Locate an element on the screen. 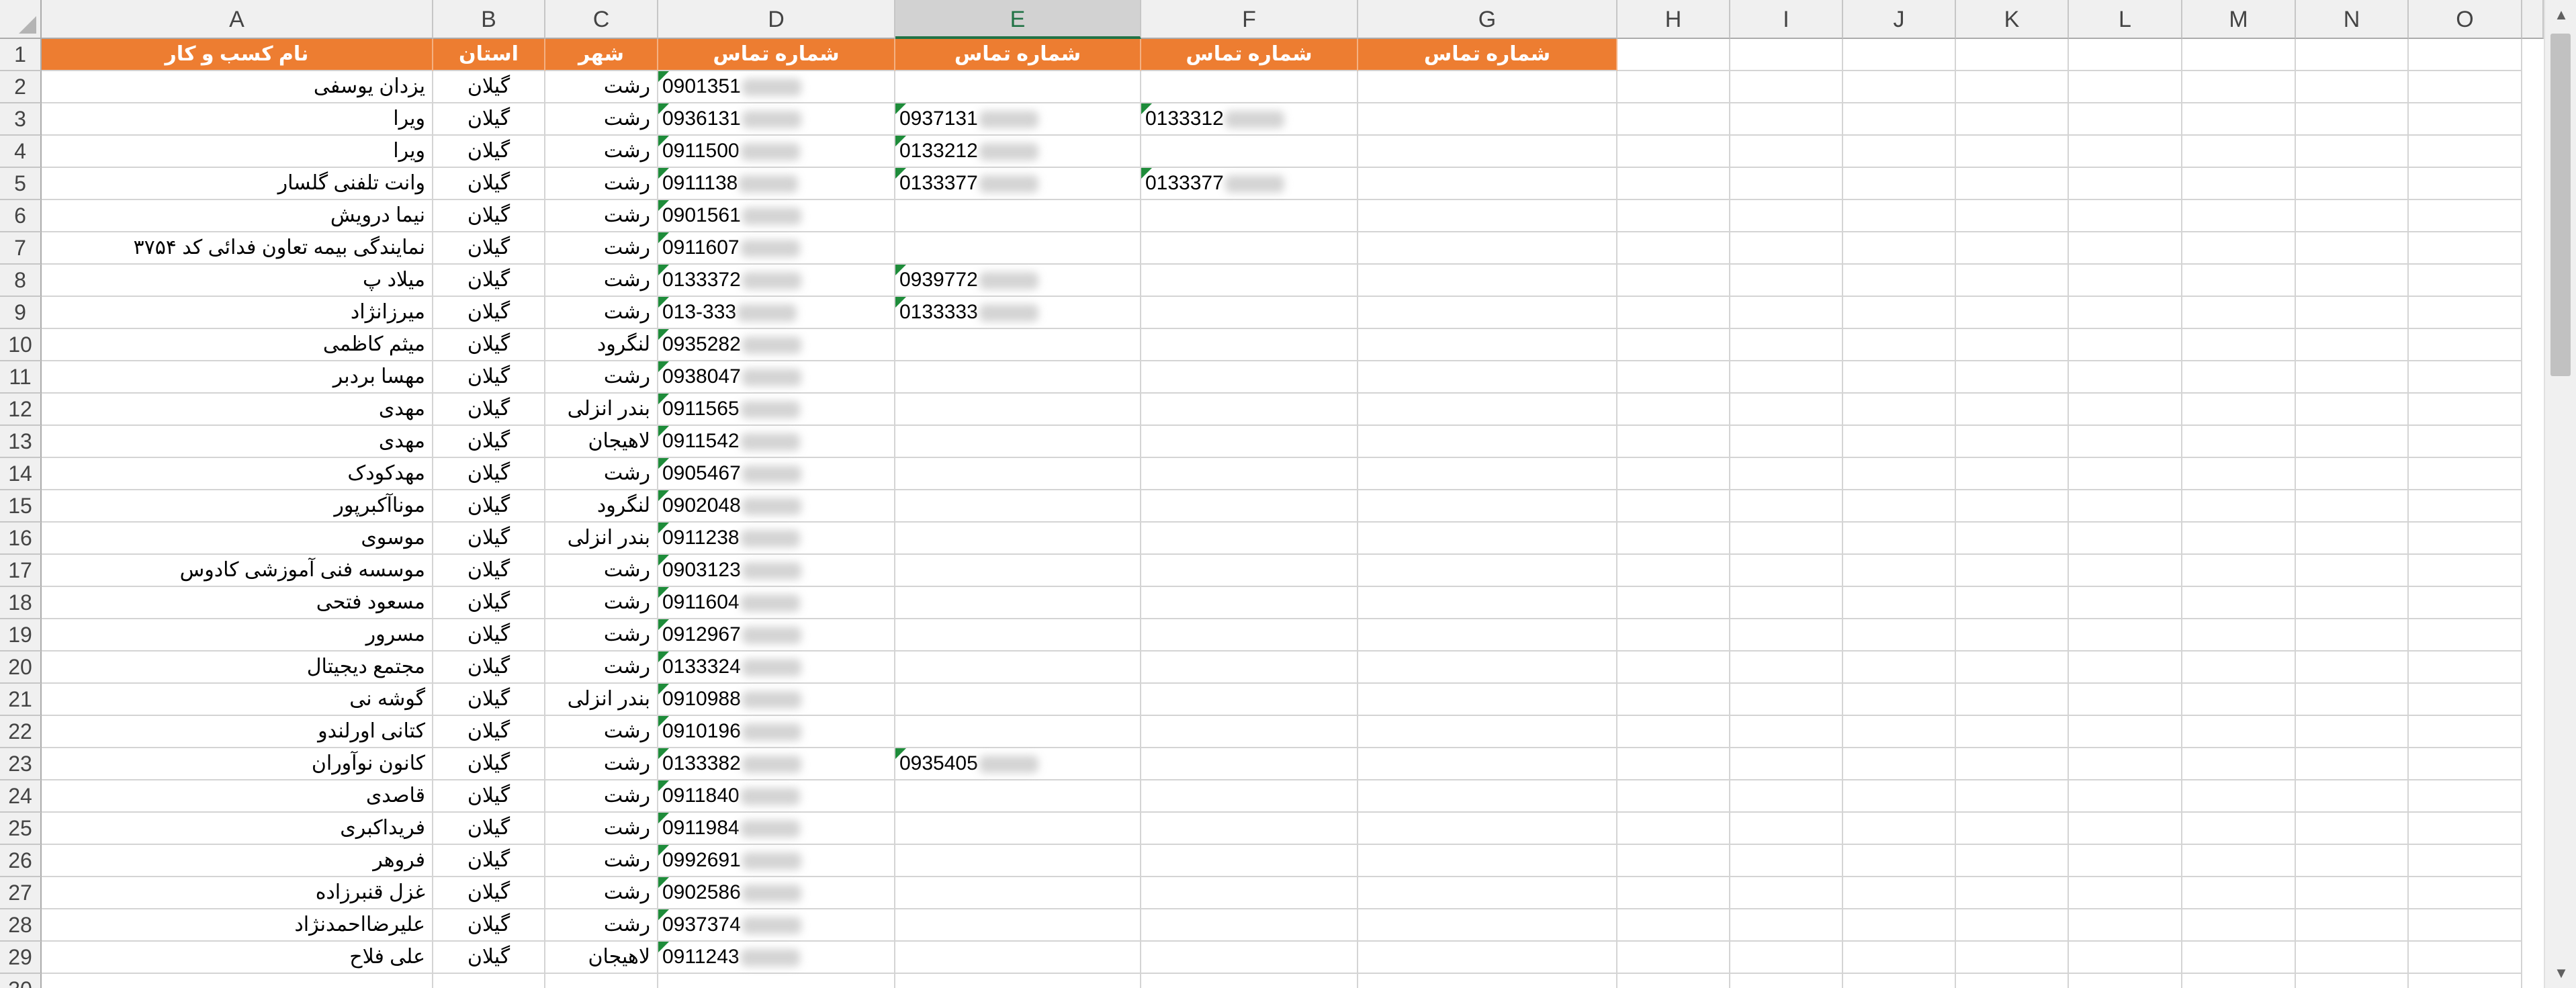  vertical-scrollbar: ▲ ▼ is located at coordinates (2560, 494).